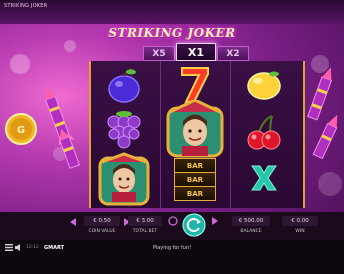 This screenshot has width=344, height=274. I want to click on win-display: € 0.00, so click(300, 221).